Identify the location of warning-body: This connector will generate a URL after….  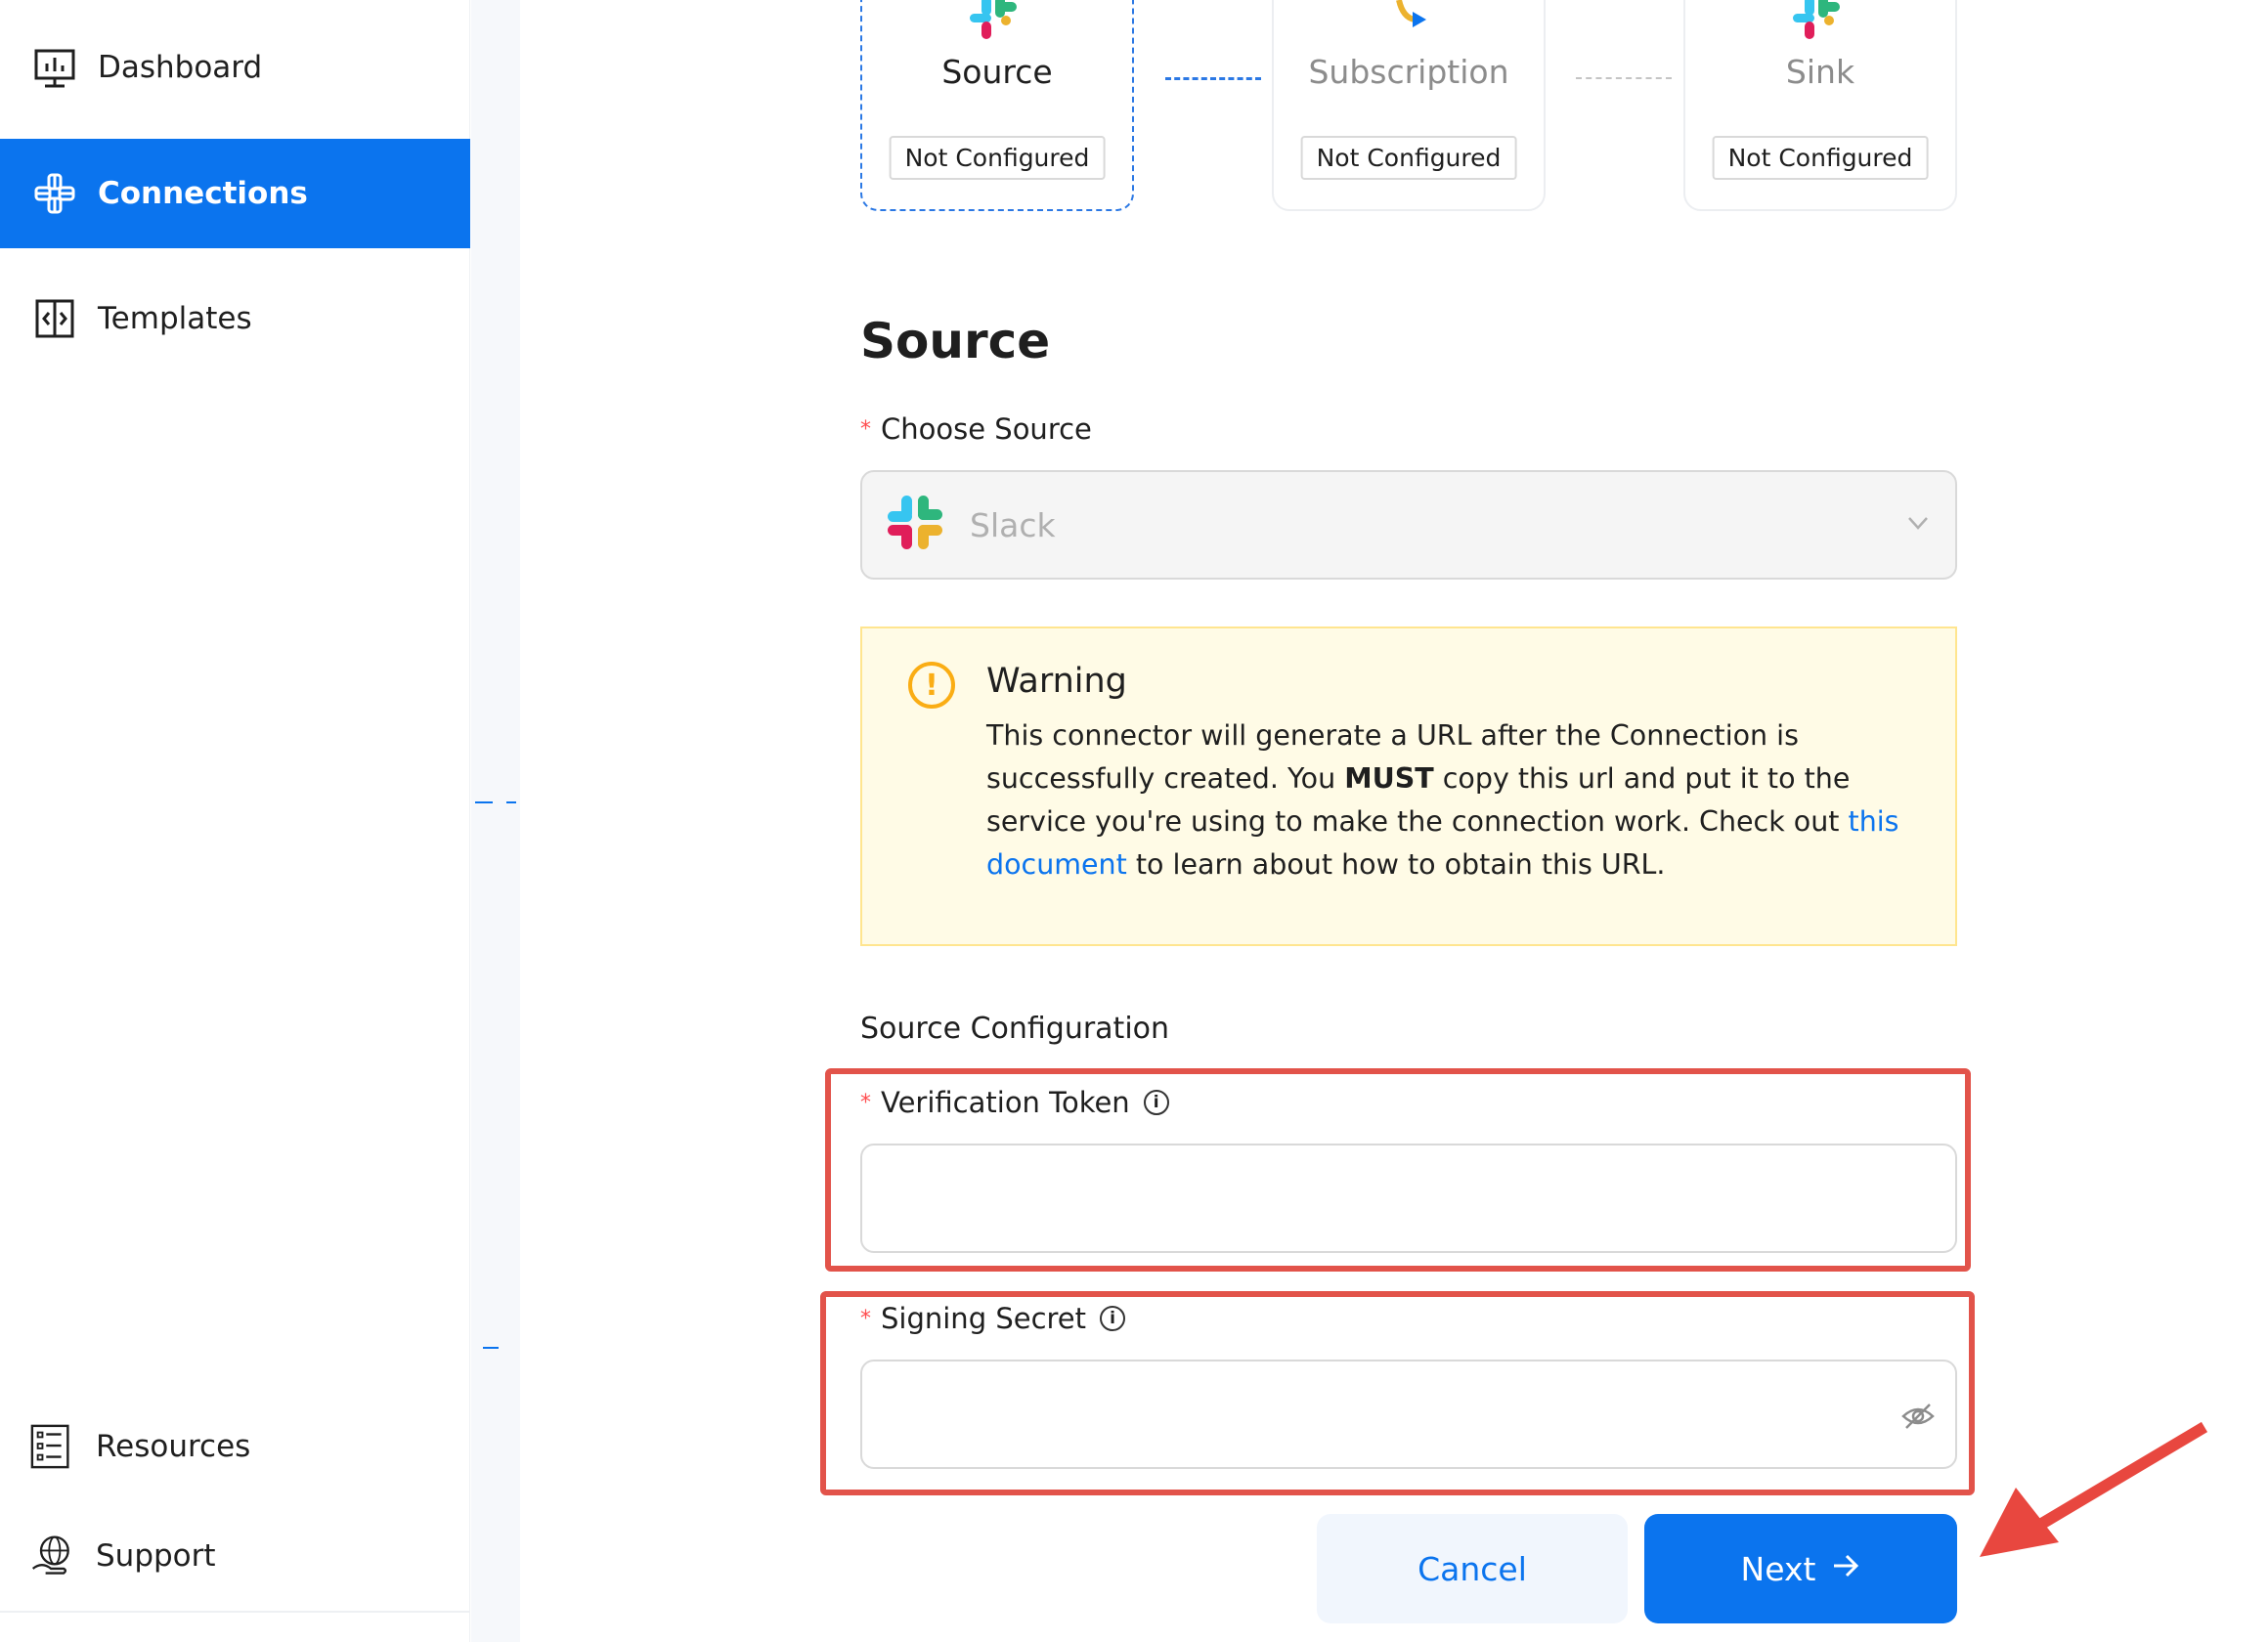
(1442, 800).